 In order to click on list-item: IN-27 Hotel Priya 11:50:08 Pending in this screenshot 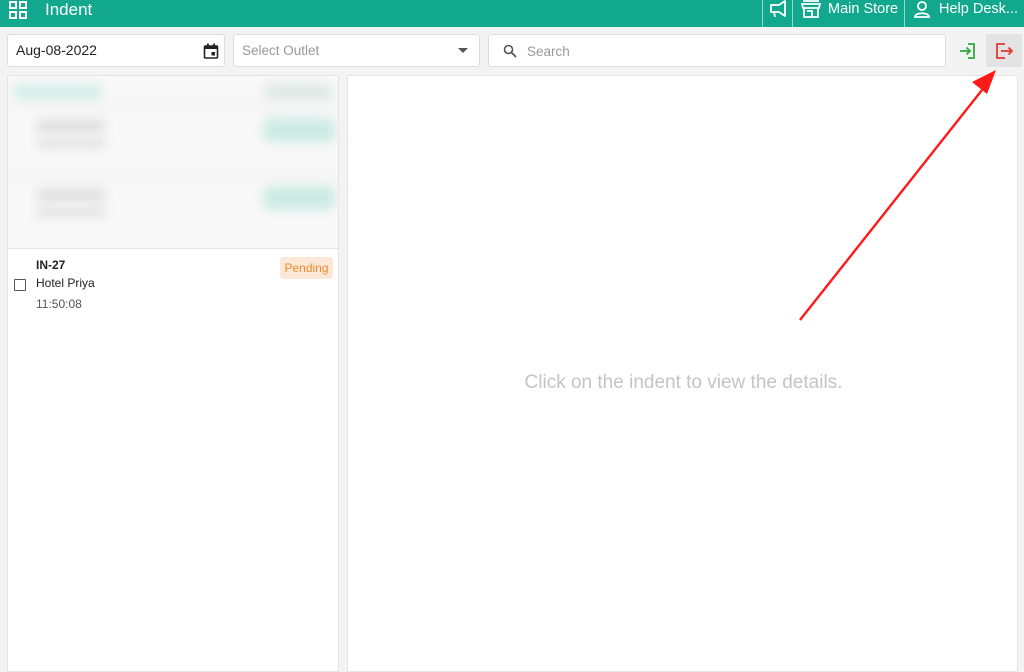, I will do `click(173, 285)`.